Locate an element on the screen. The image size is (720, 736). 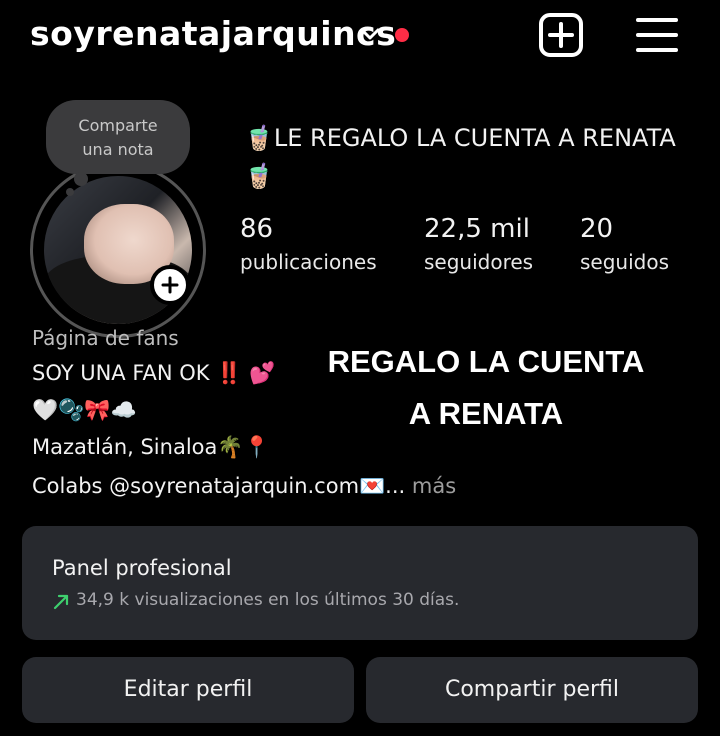
stat-value: 86 is located at coordinates (257, 229).